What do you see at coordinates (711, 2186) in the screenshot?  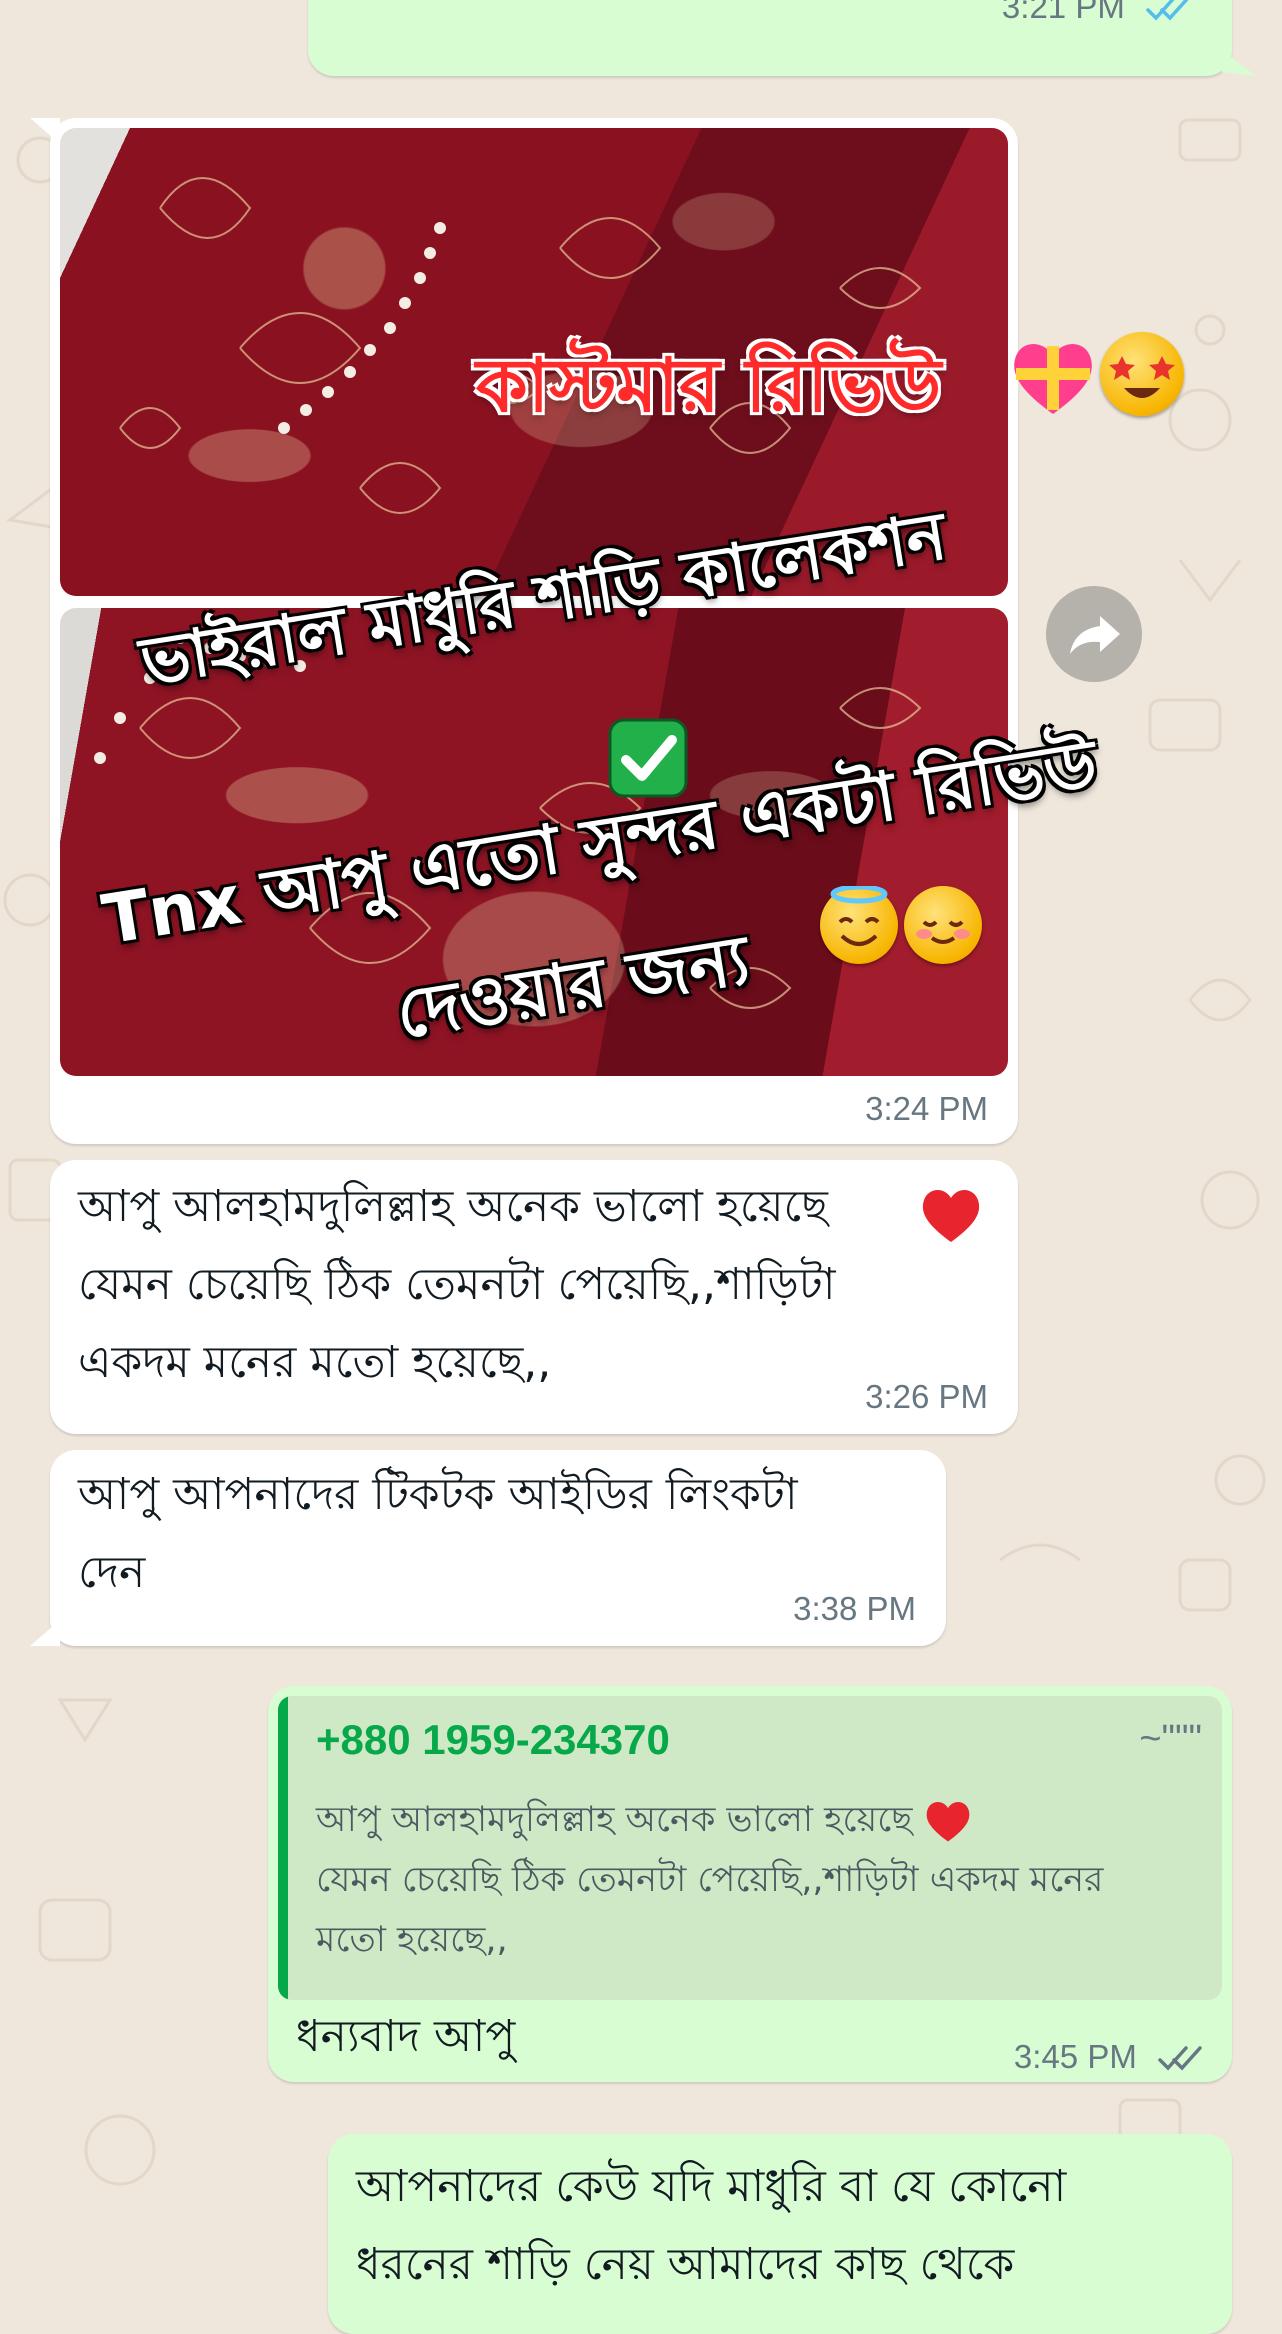 I see `message-text: আপনাদের কেউ যদি মাধুরি বা যে কোনো` at bounding box center [711, 2186].